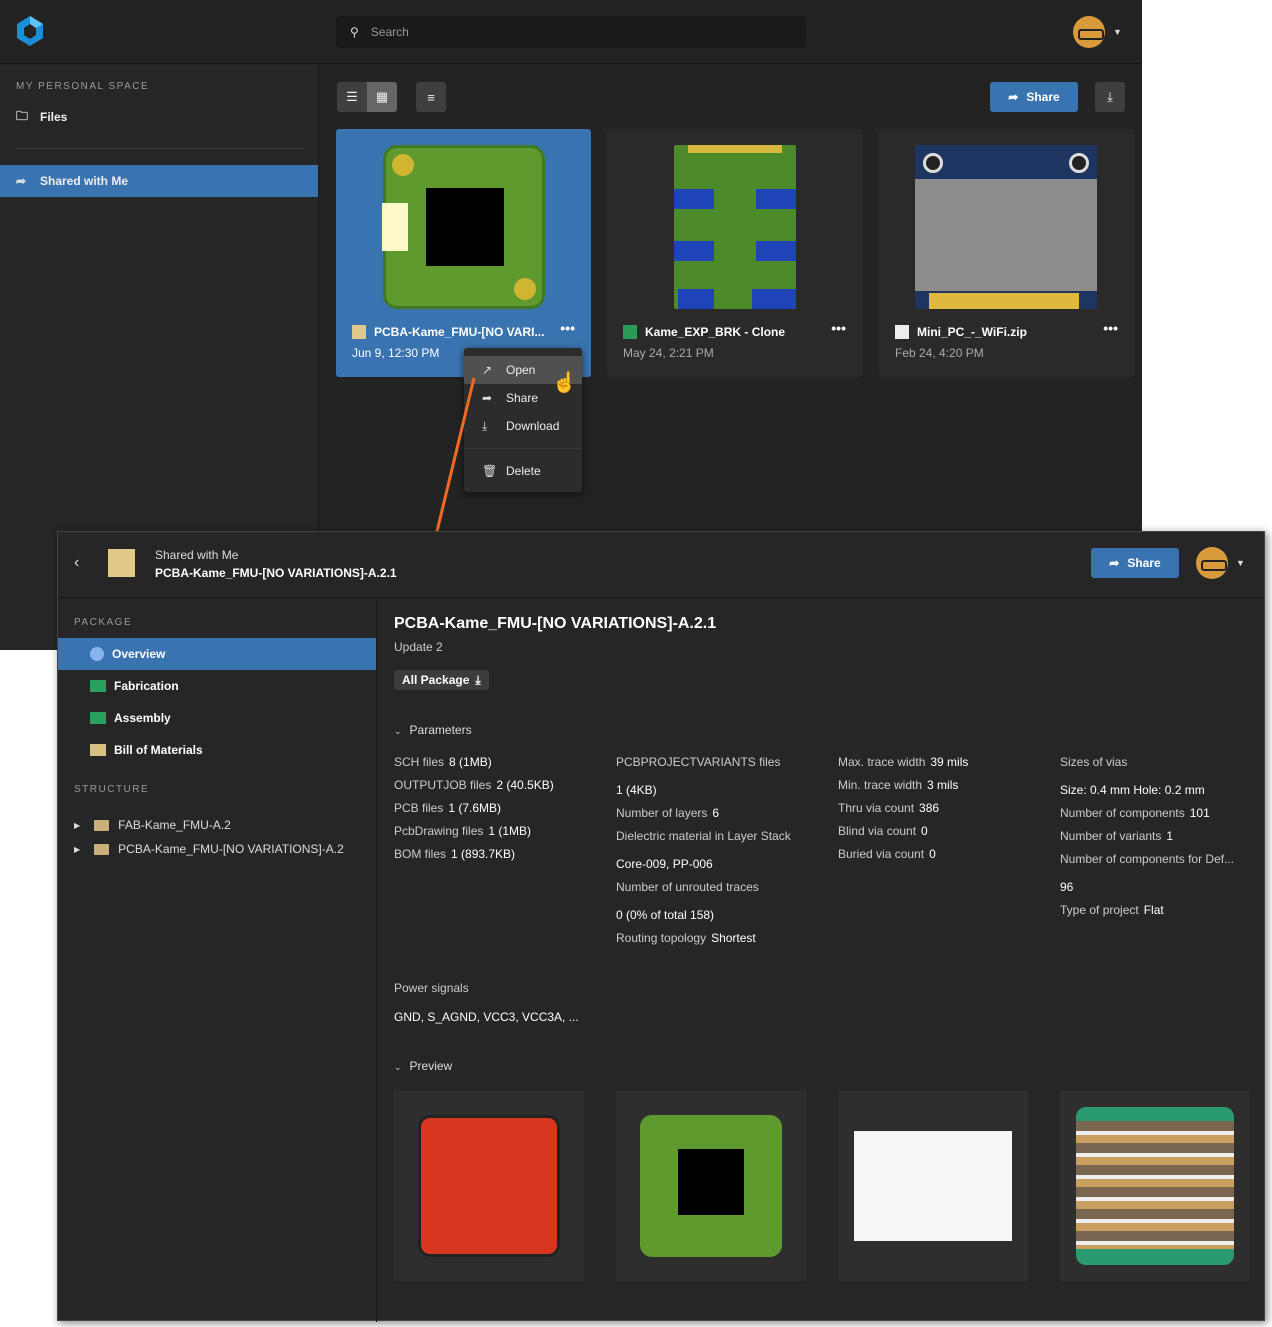  What do you see at coordinates (716, 813) in the screenshot?
I see `parameter-text: 6` at bounding box center [716, 813].